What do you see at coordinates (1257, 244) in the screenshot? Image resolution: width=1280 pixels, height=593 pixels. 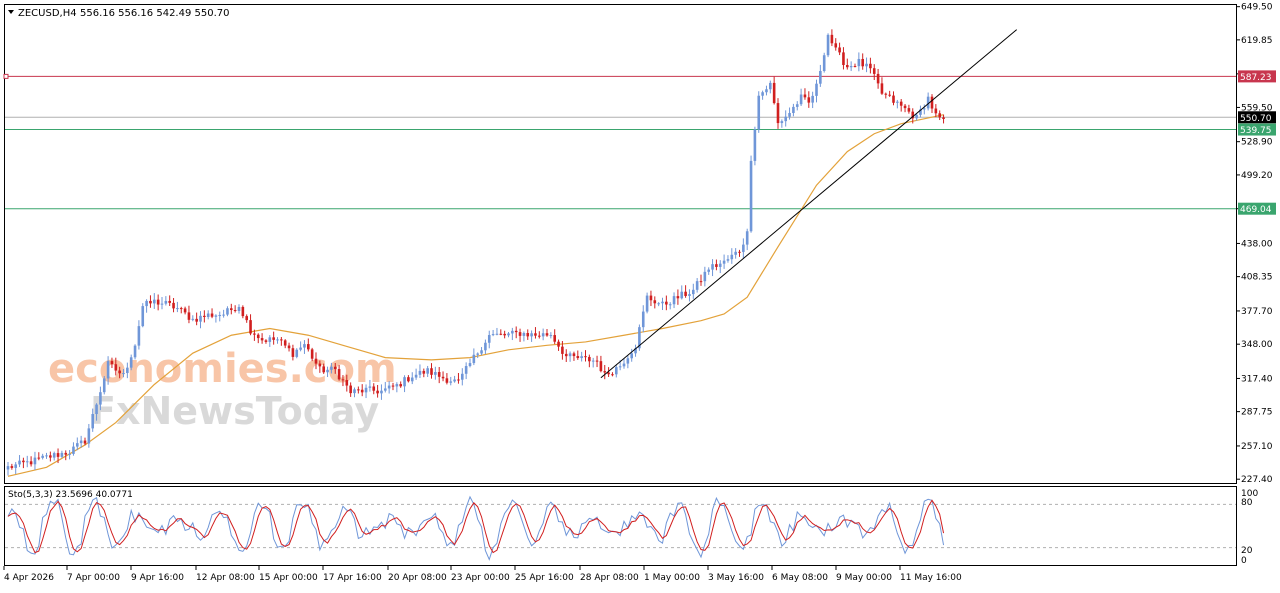 I see `y-tick-label: 438.00` at bounding box center [1257, 244].